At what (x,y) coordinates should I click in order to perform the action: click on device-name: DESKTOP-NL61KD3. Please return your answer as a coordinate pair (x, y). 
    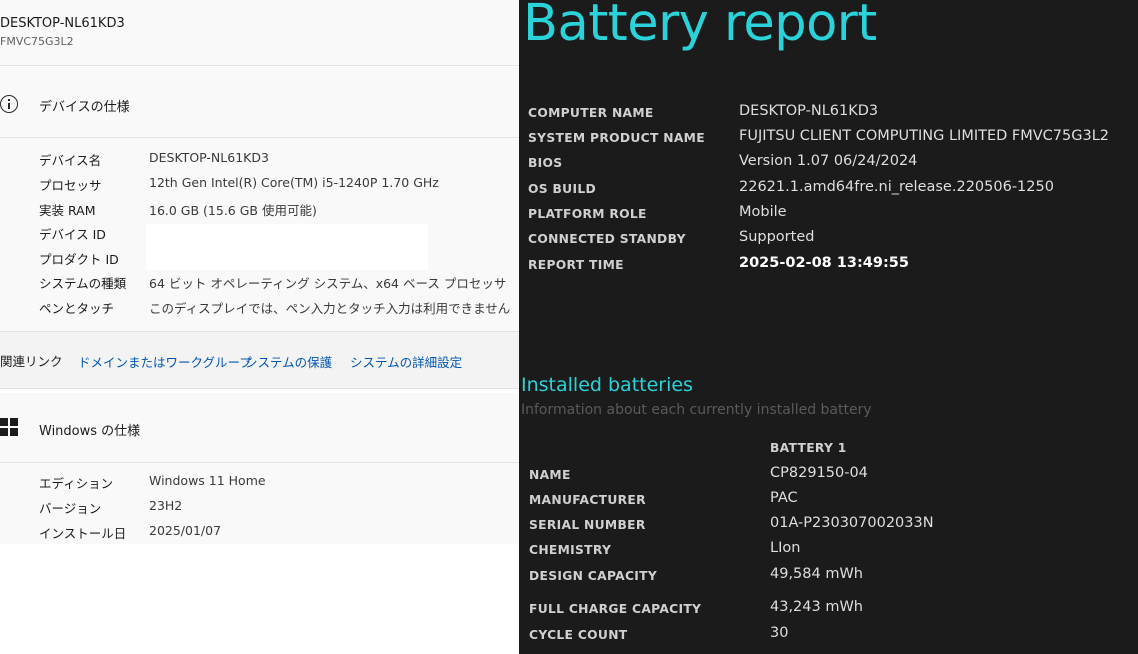
    Looking at the image, I should click on (62, 23).